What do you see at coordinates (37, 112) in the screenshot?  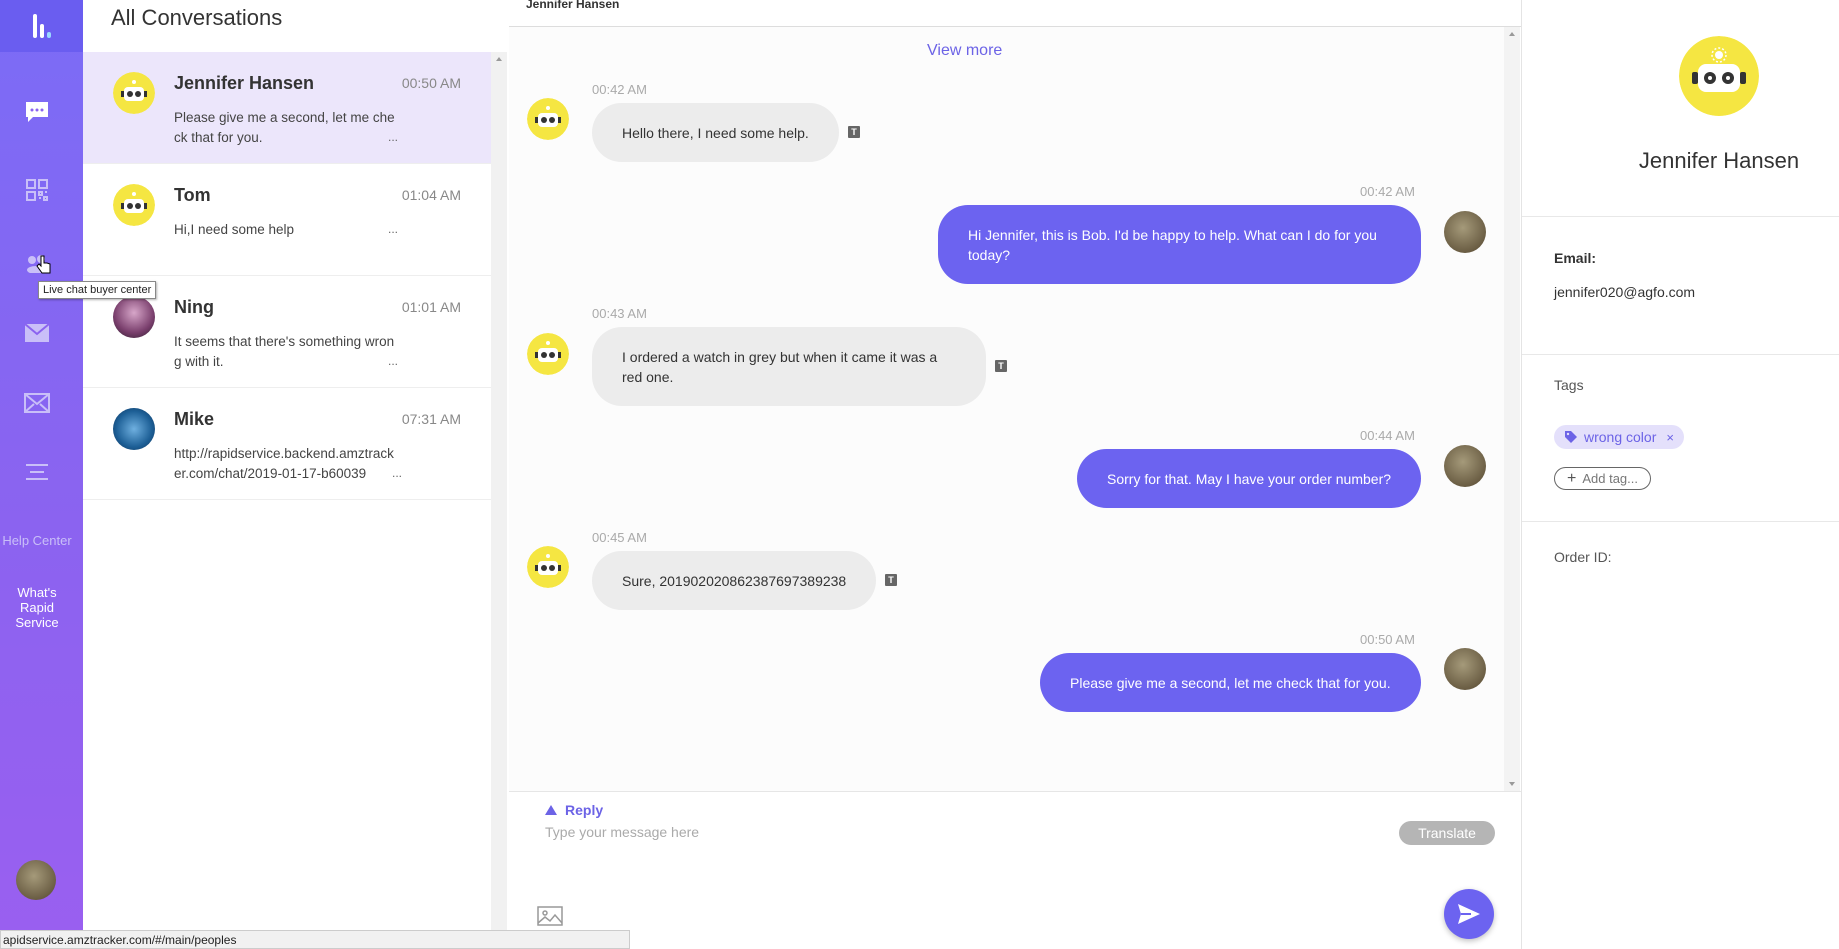 I see `chat-bubble-icon` at bounding box center [37, 112].